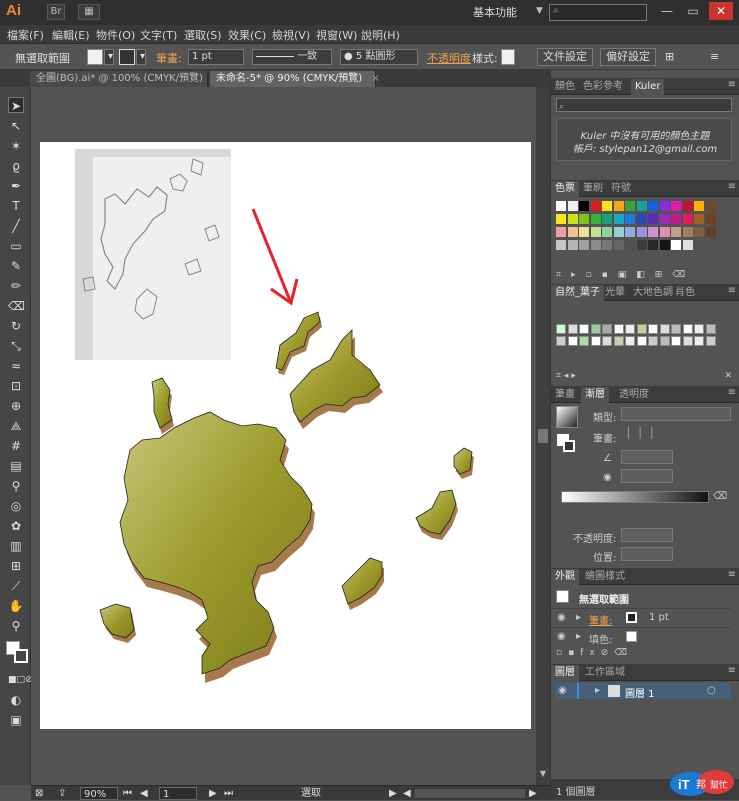 The image size is (739, 801). Describe the element at coordinates (562, 690) in the screenshot. I see `visibility-eye-icon: ◉` at that location.